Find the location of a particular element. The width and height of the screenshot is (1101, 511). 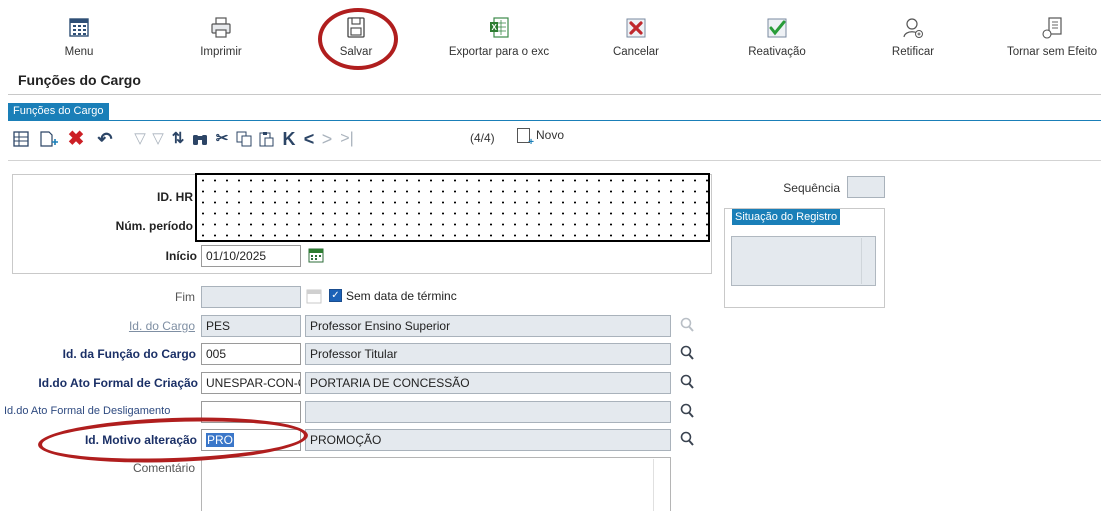

tab-funcoes-do-cargo: Funções do Cargo is located at coordinates (58, 112).